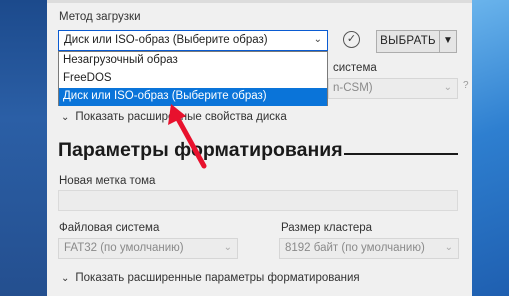 The width and height of the screenshot is (509, 296). I want to click on desktop-background-right, so click(490, 148).